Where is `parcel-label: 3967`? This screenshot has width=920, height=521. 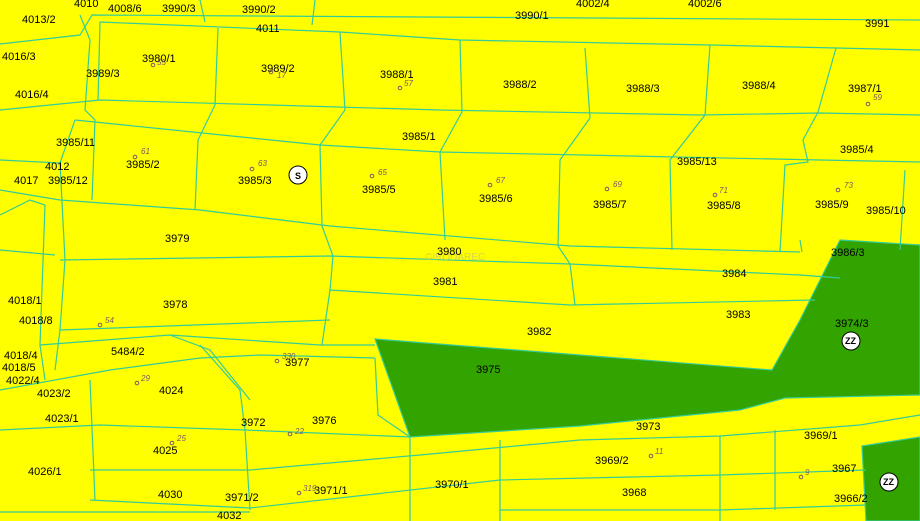 parcel-label: 3967 is located at coordinates (844, 469).